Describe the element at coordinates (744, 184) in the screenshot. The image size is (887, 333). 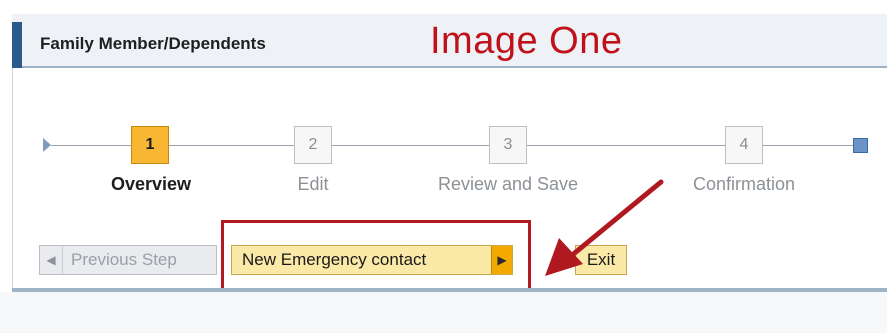
I see `step-label-confirmation: Confirmation` at that location.